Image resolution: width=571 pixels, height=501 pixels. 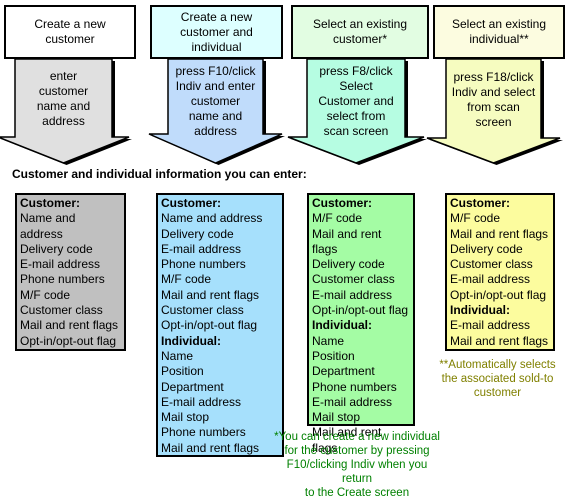 I want to click on step-action-line: Indiv and select, so click(x=493, y=92).